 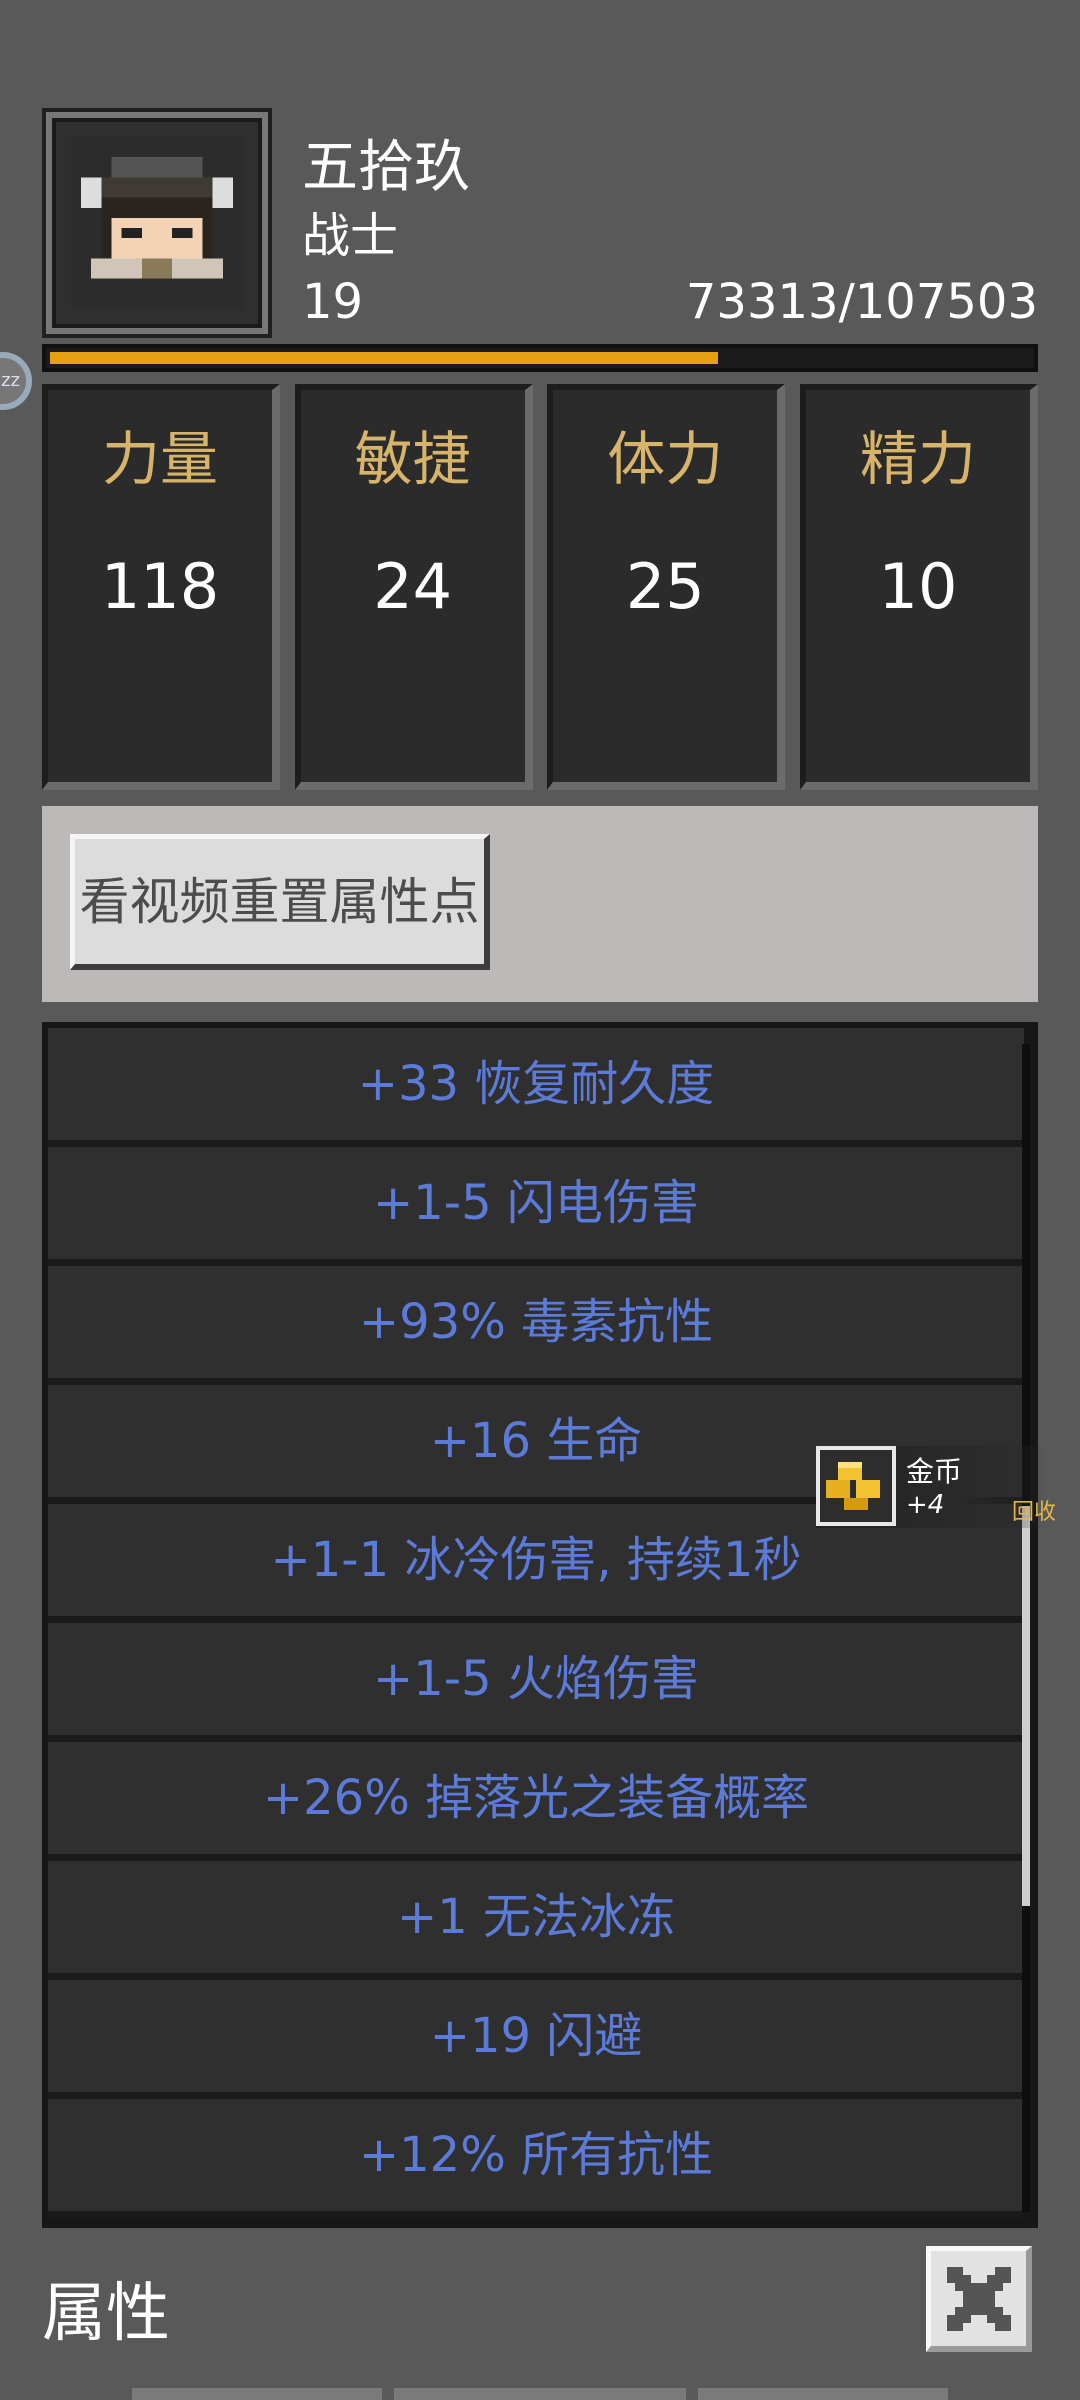 I want to click on character-portrait, so click(x=157, y=223).